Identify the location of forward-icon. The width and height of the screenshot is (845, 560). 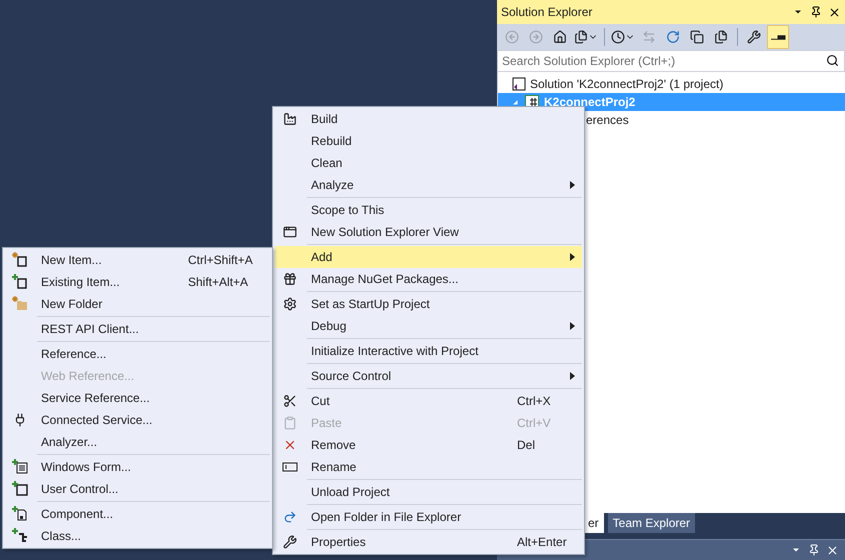
(536, 37).